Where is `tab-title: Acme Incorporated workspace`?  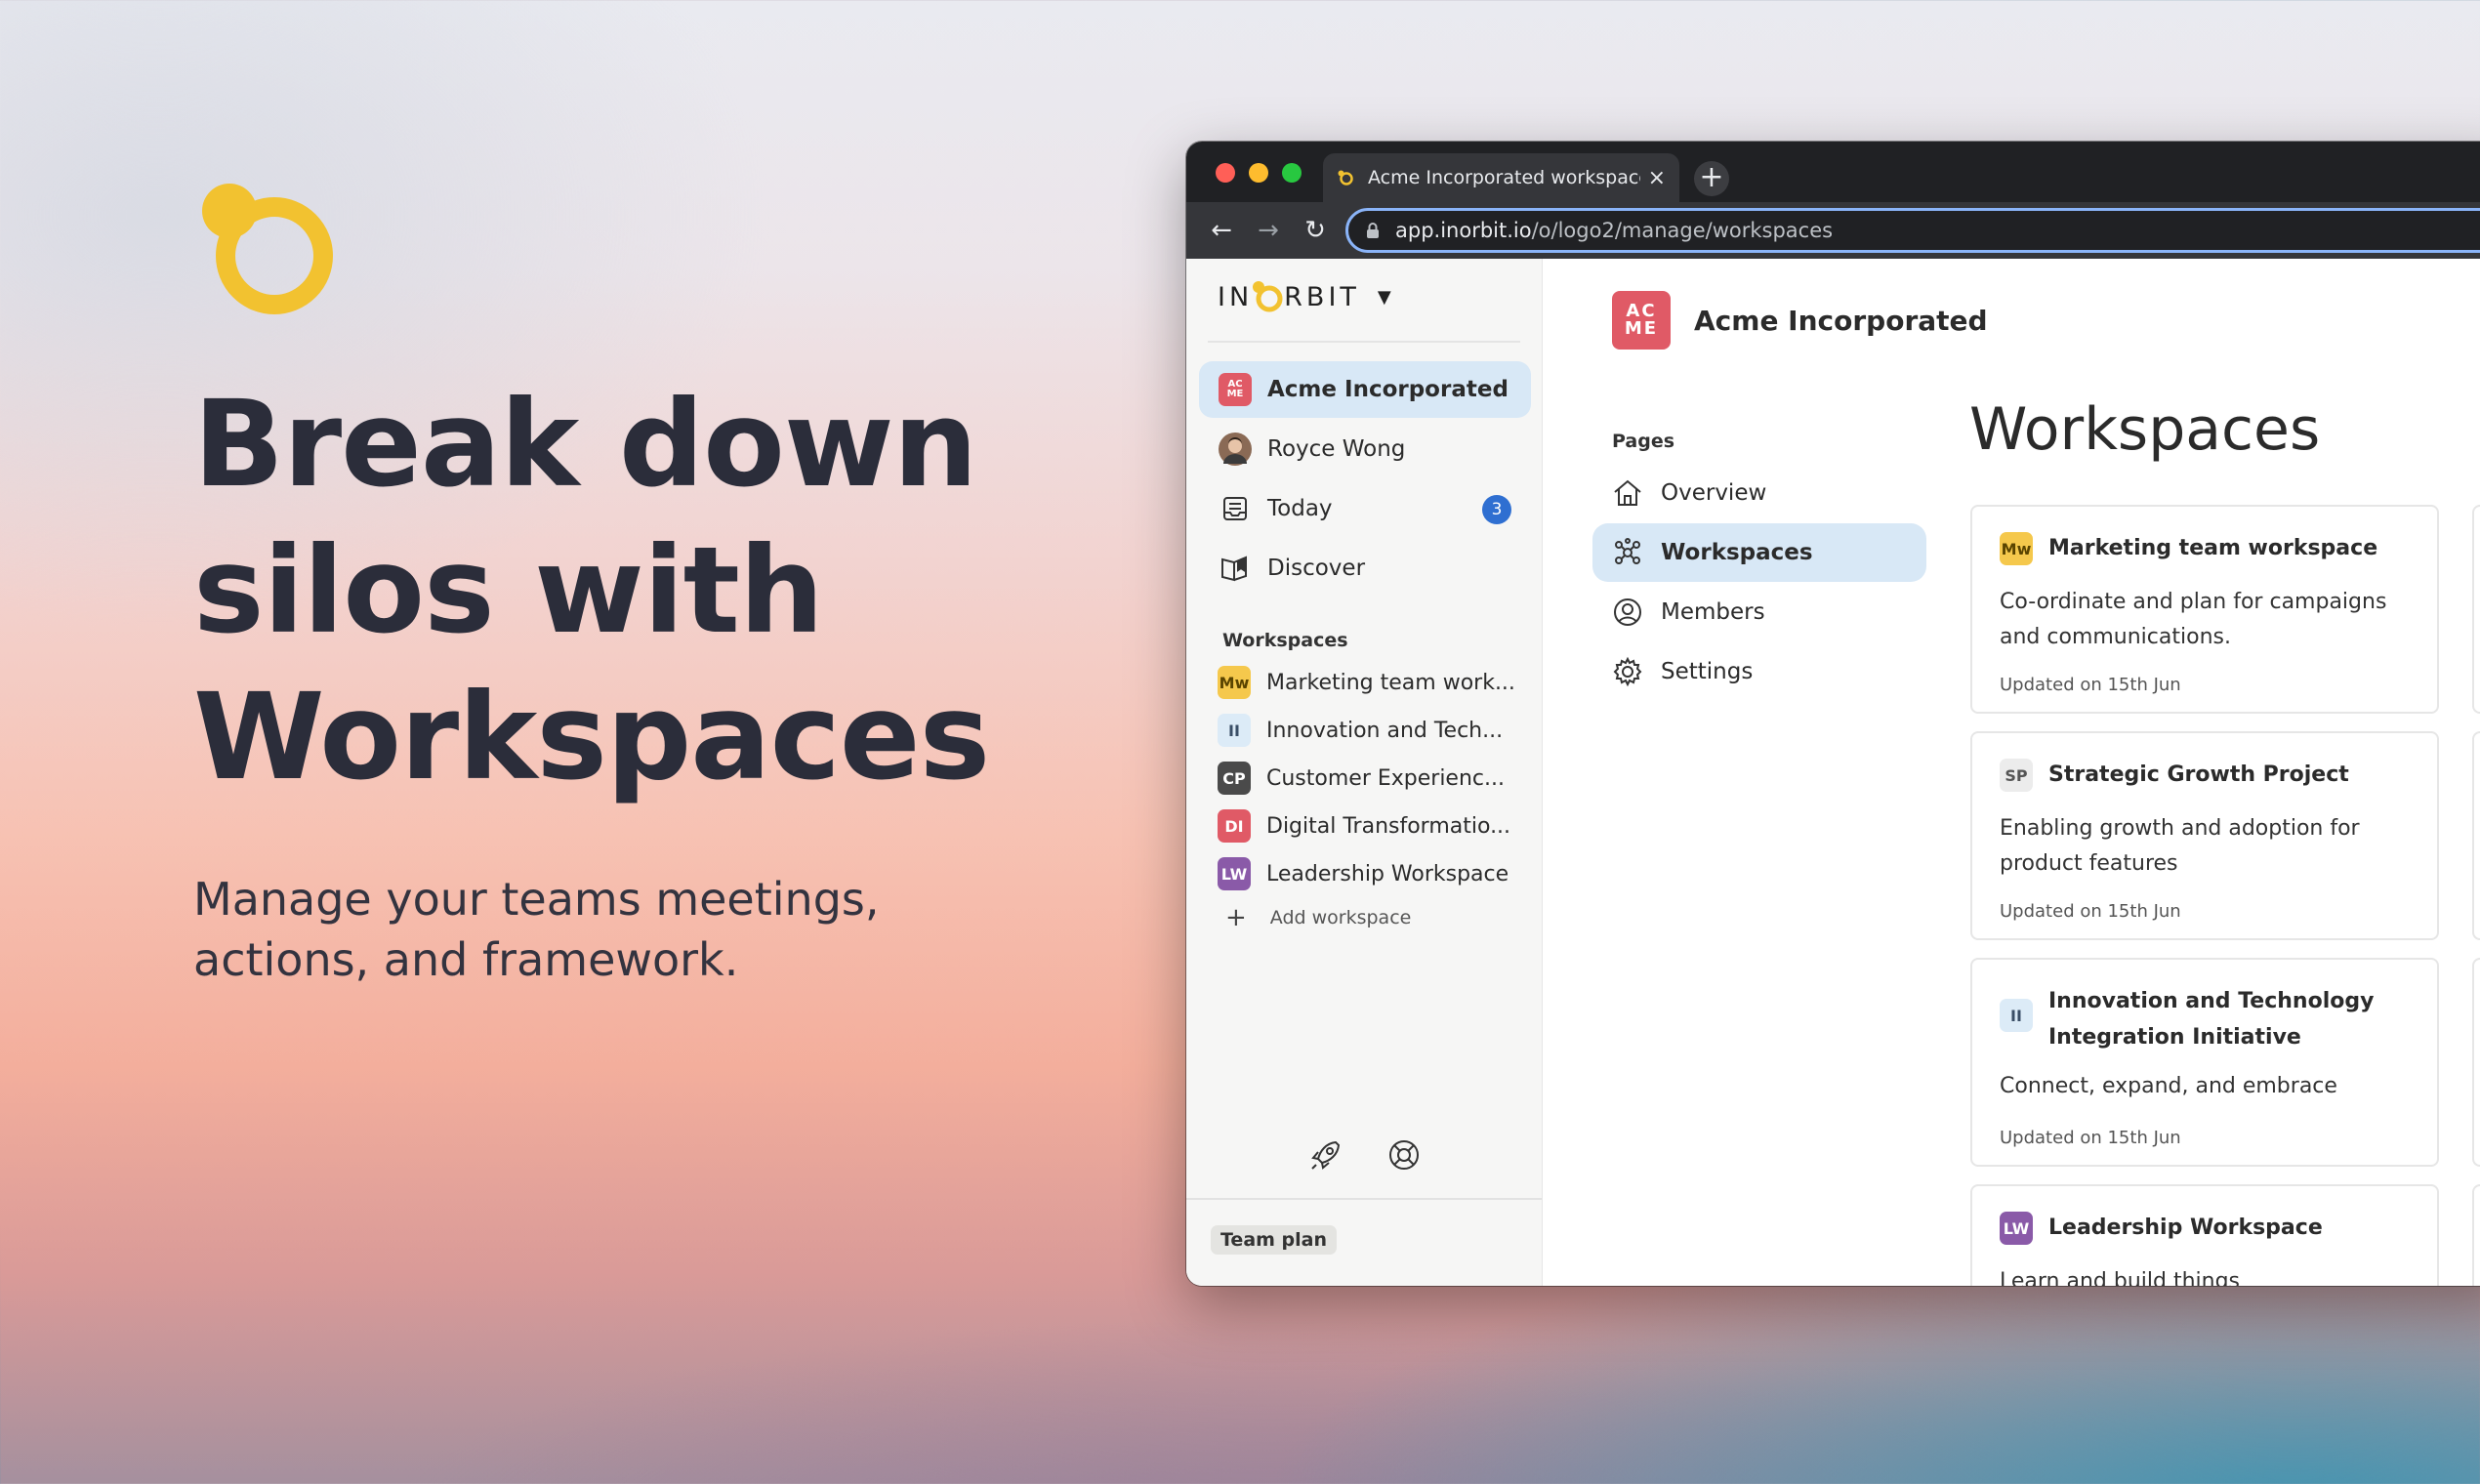
tab-title: Acme Incorporated workspace is located at coordinates (1504, 177).